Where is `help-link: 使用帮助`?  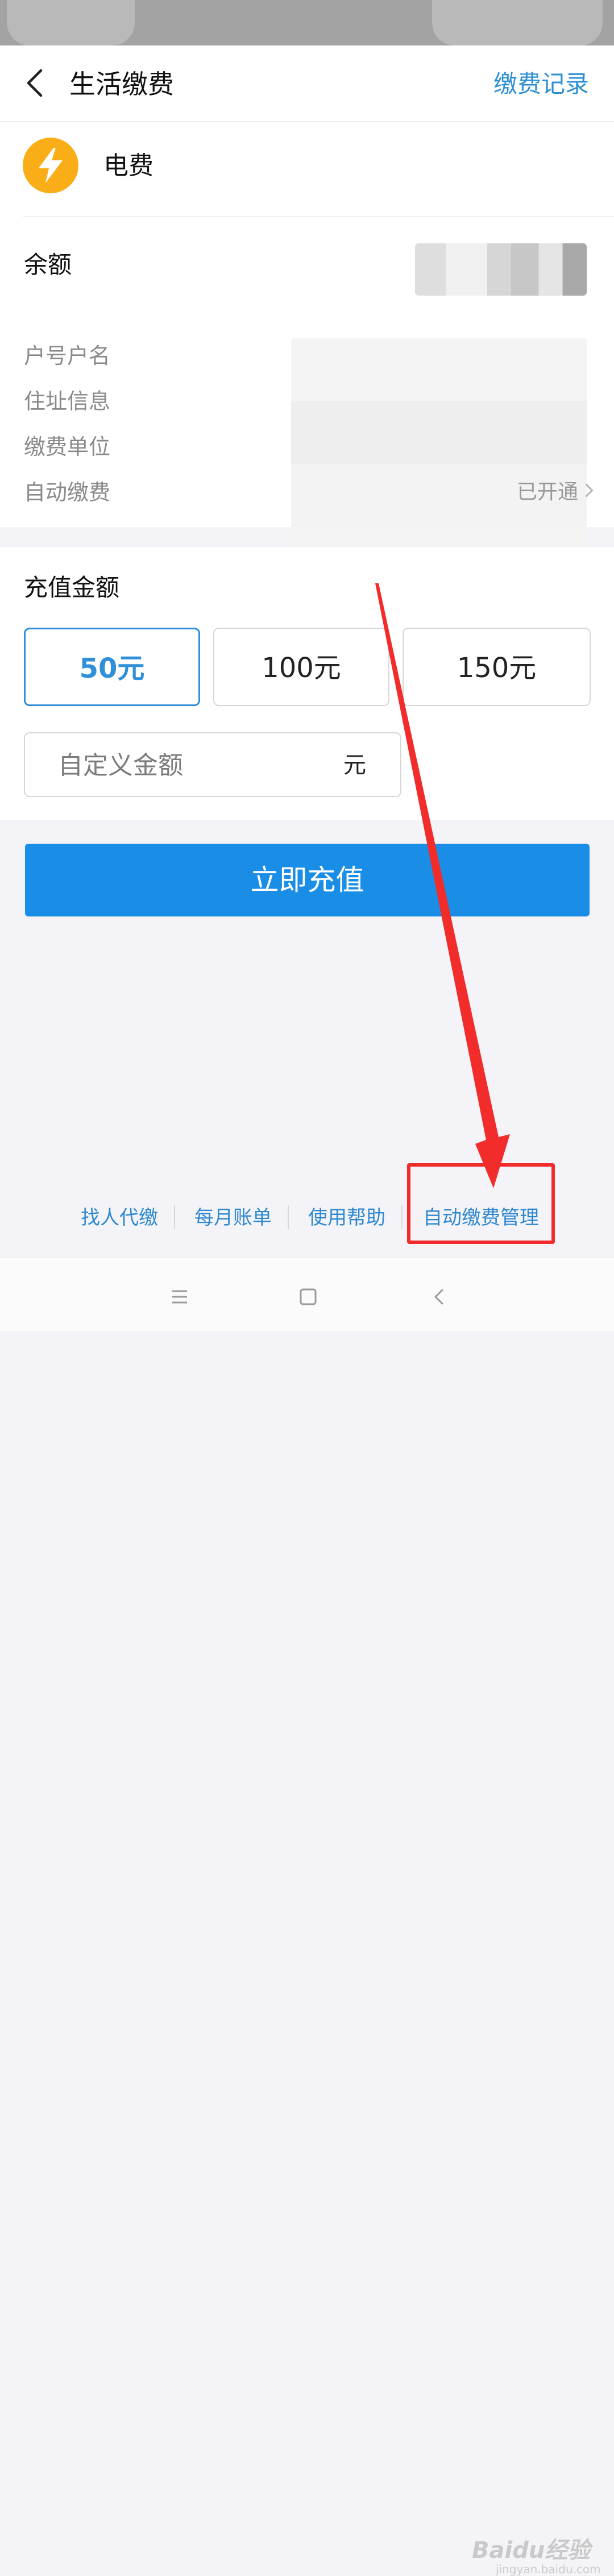
help-link: 使用帮助 is located at coordinates (346, 1218).